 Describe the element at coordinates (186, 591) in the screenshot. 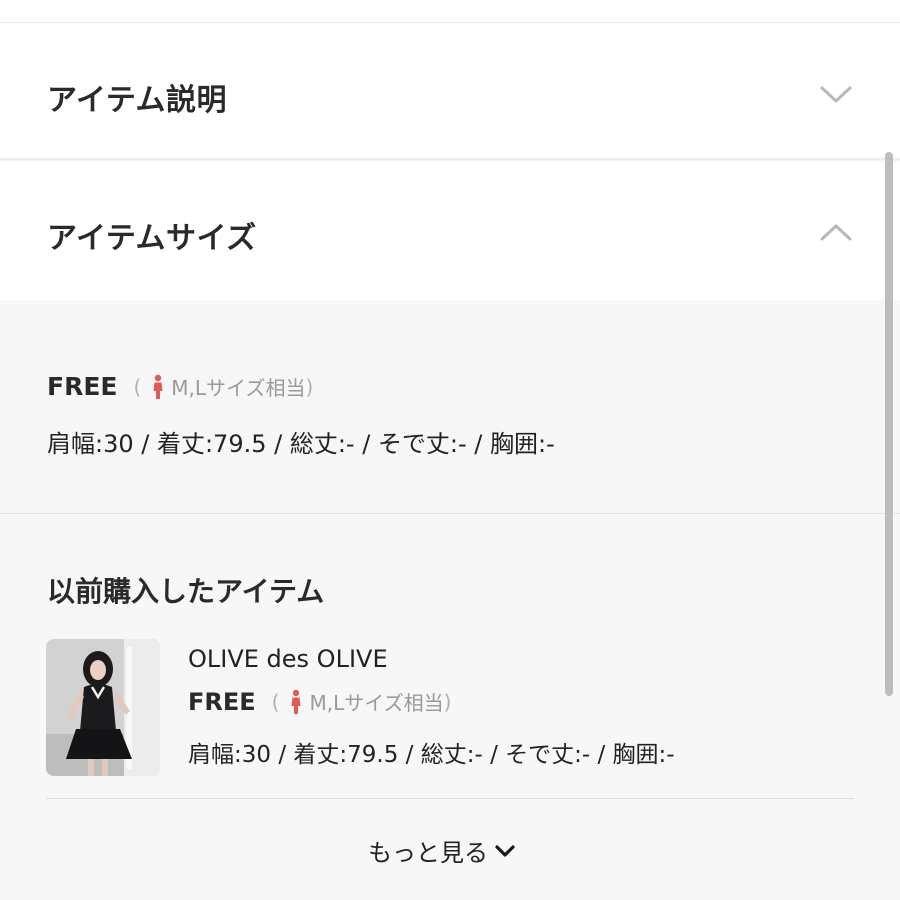

I see `previous-purchases-title: 以前購入したアイテム` at that location.